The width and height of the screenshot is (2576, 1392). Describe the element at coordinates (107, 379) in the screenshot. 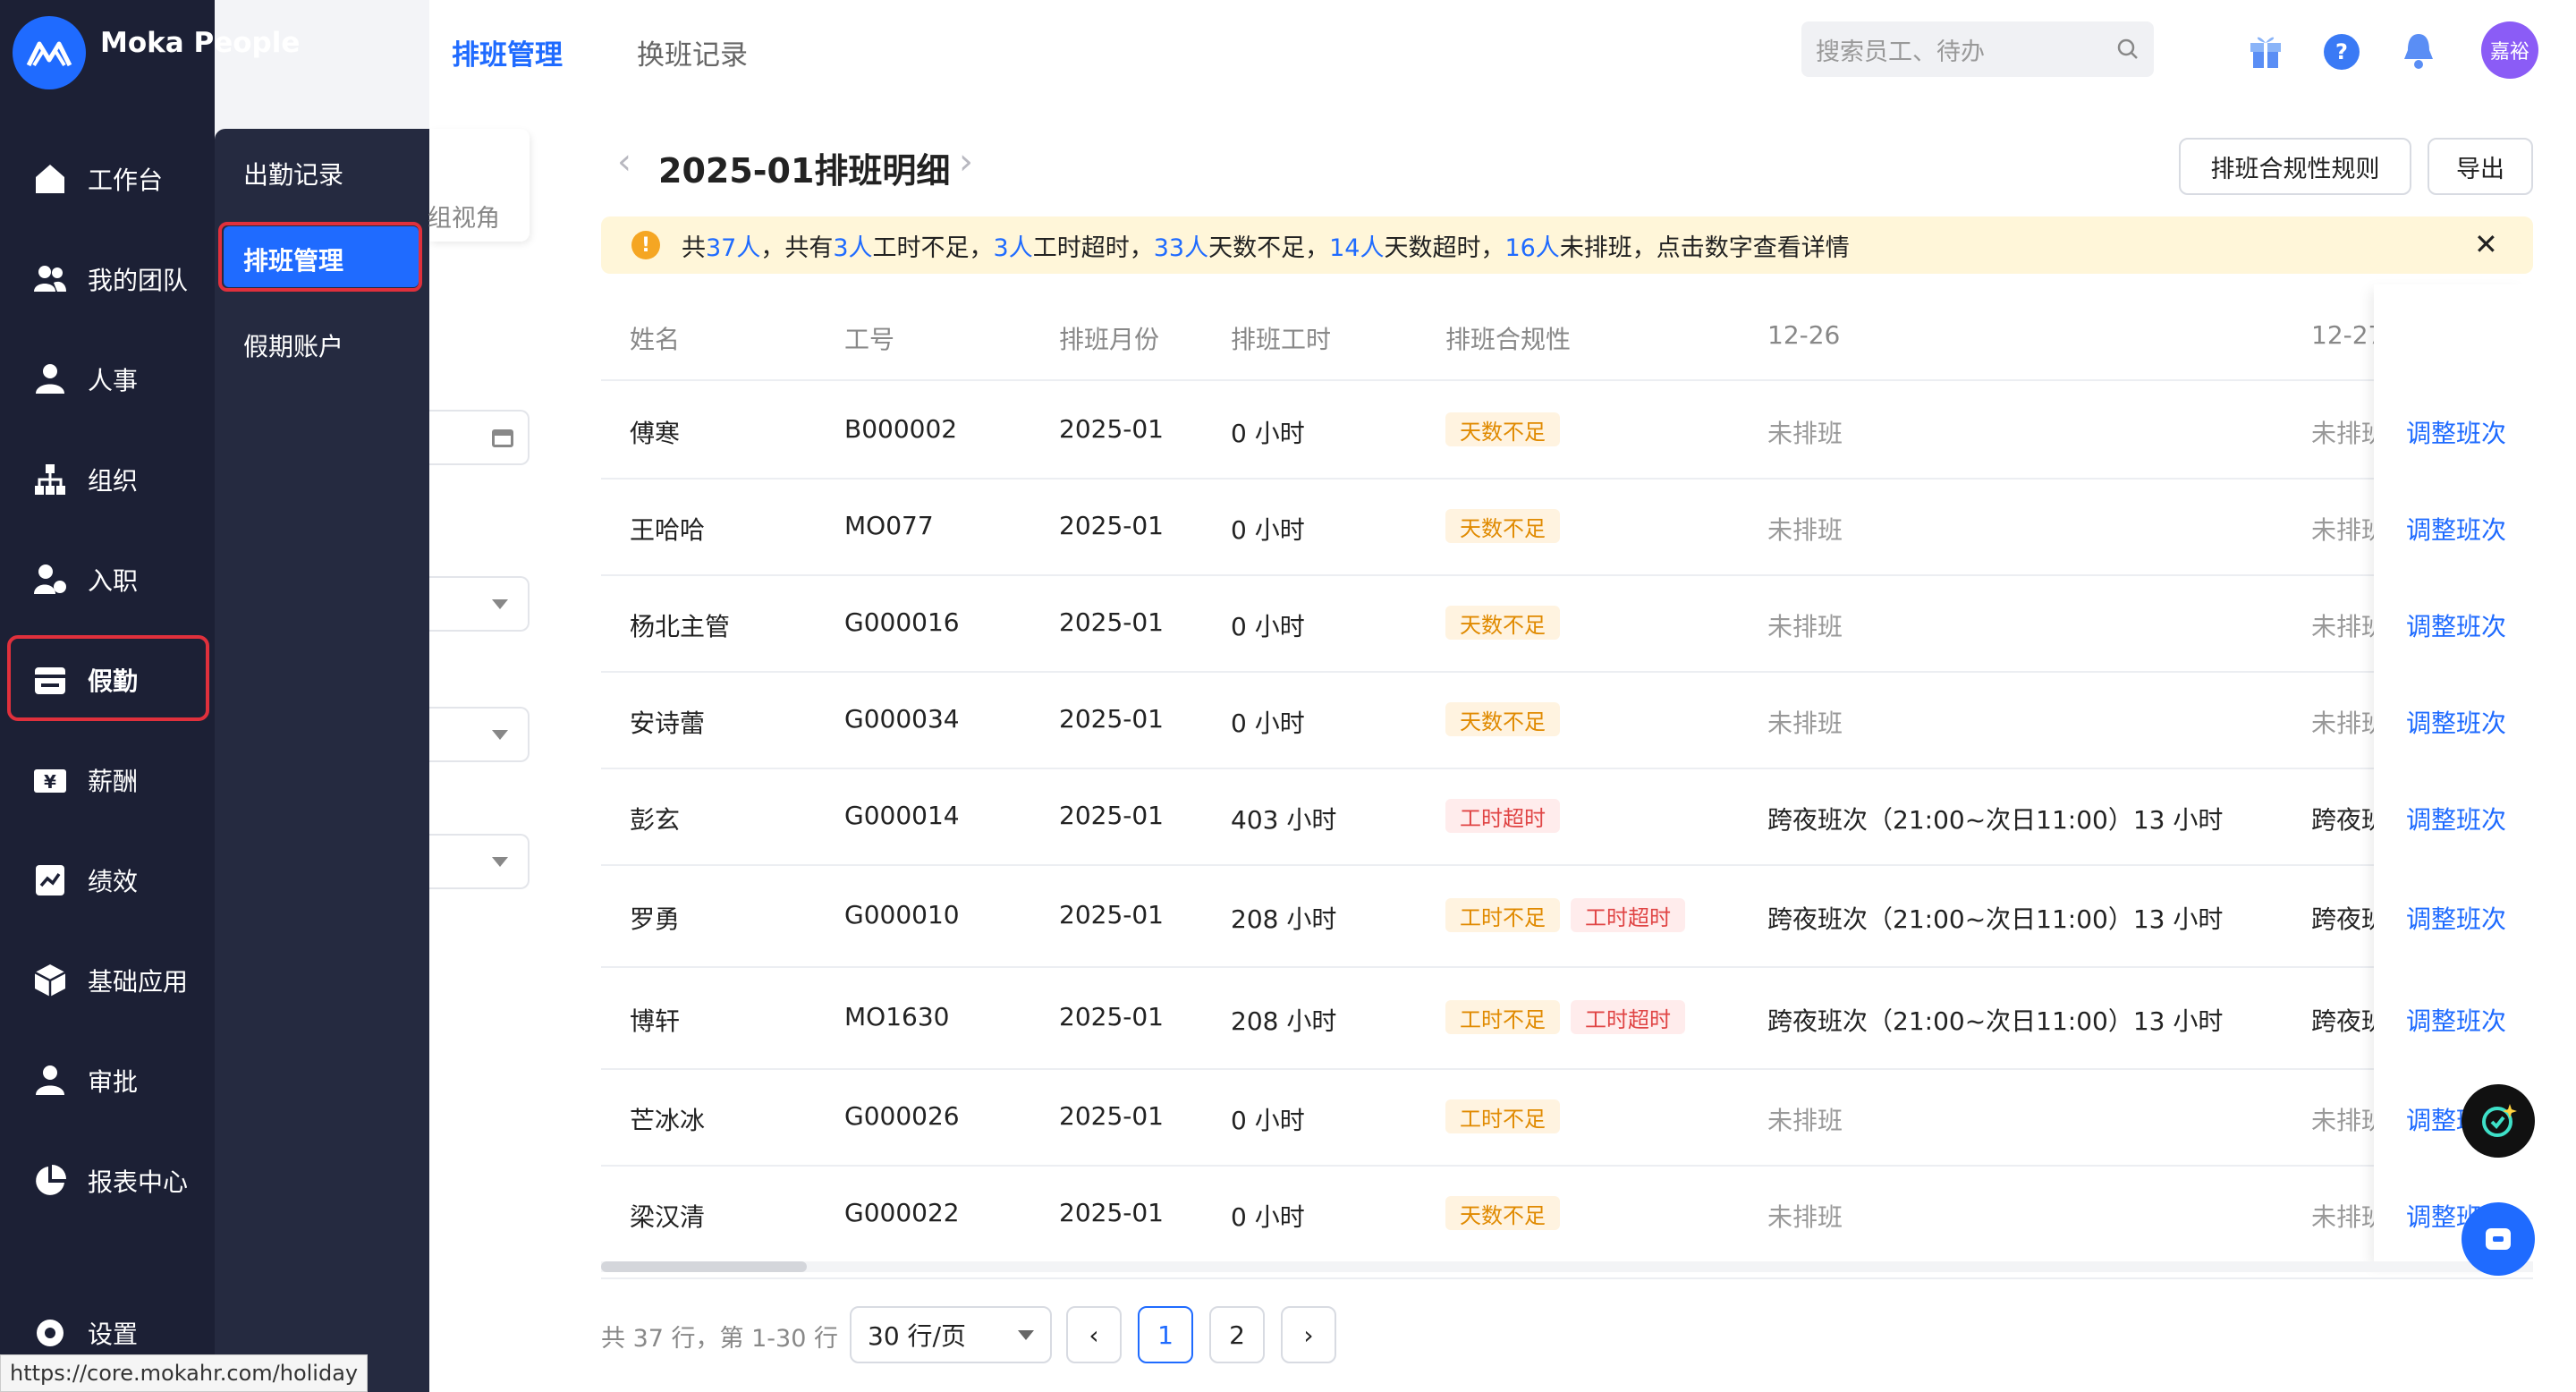

I see `sidebar-item-person: 人事` at that location.